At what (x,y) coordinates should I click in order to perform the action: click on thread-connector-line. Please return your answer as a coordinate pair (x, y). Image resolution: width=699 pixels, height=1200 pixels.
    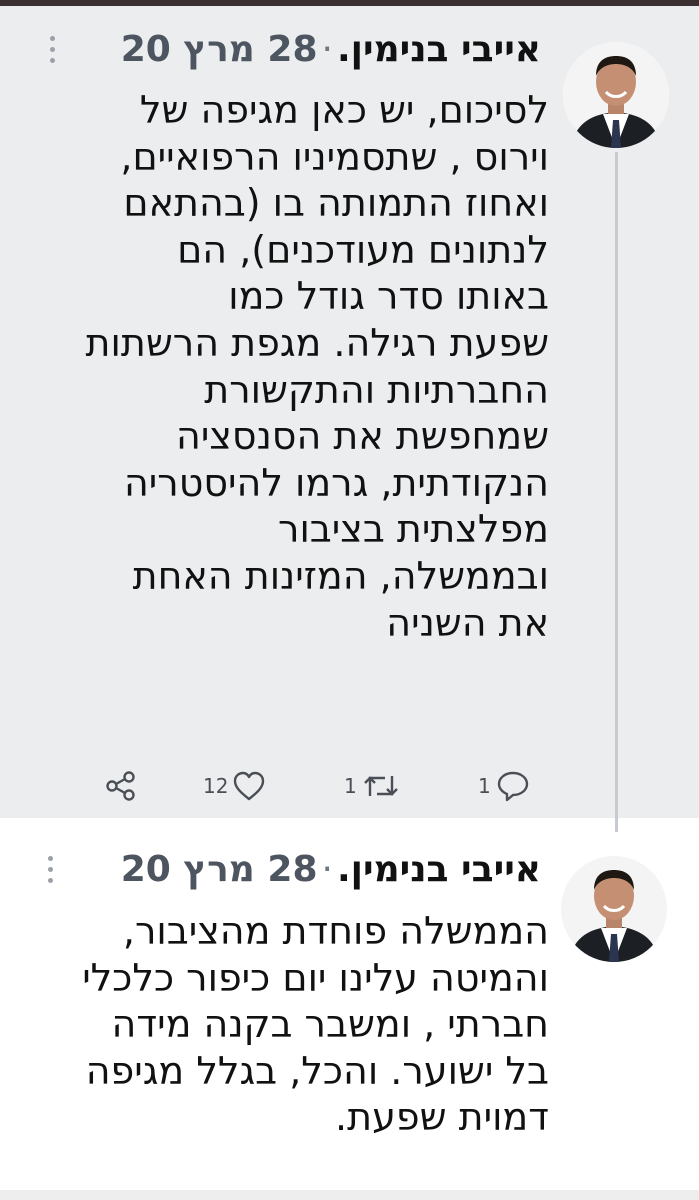
    Looking at the image, I should click on (616, 492).